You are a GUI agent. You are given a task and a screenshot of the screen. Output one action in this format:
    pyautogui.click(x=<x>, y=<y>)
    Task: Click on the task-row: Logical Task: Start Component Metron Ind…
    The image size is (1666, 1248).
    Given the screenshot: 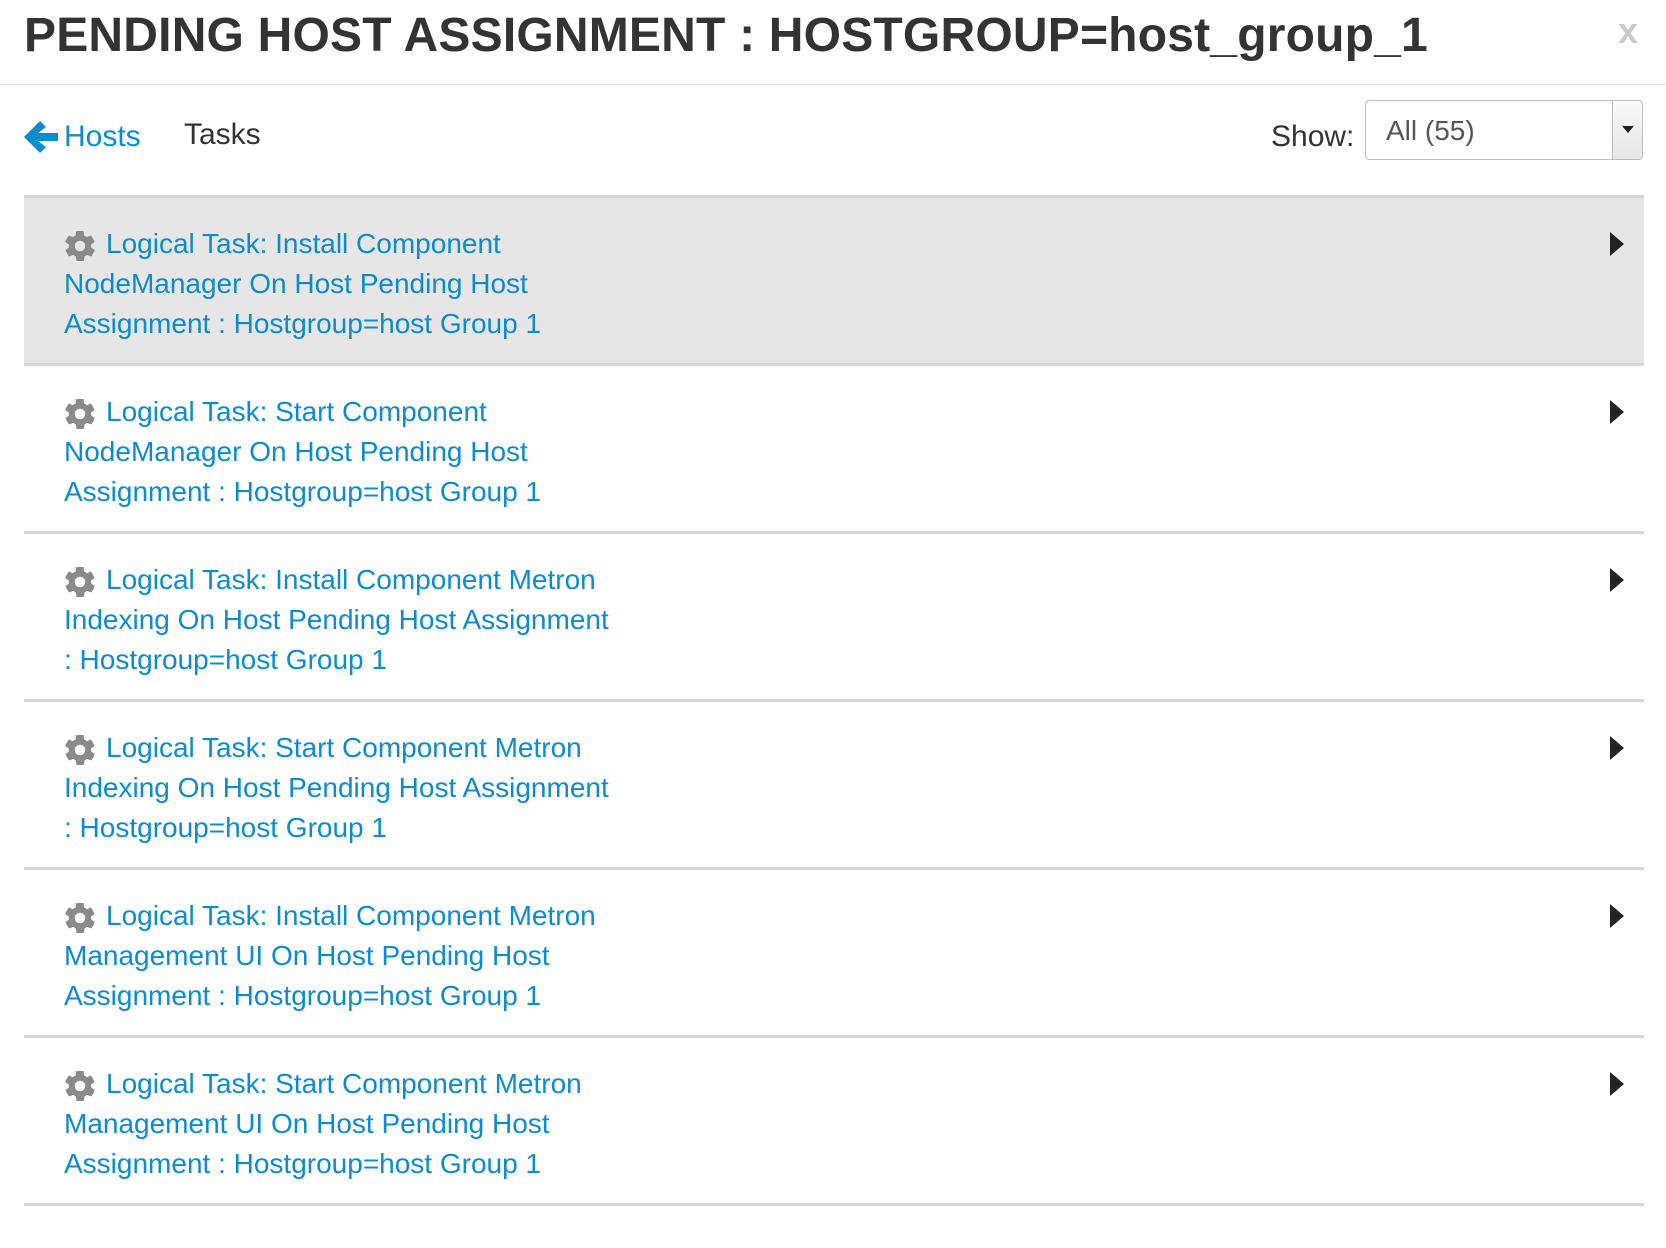 What is the action you would take?
    pyautogui.click(x=834, y=786)
    